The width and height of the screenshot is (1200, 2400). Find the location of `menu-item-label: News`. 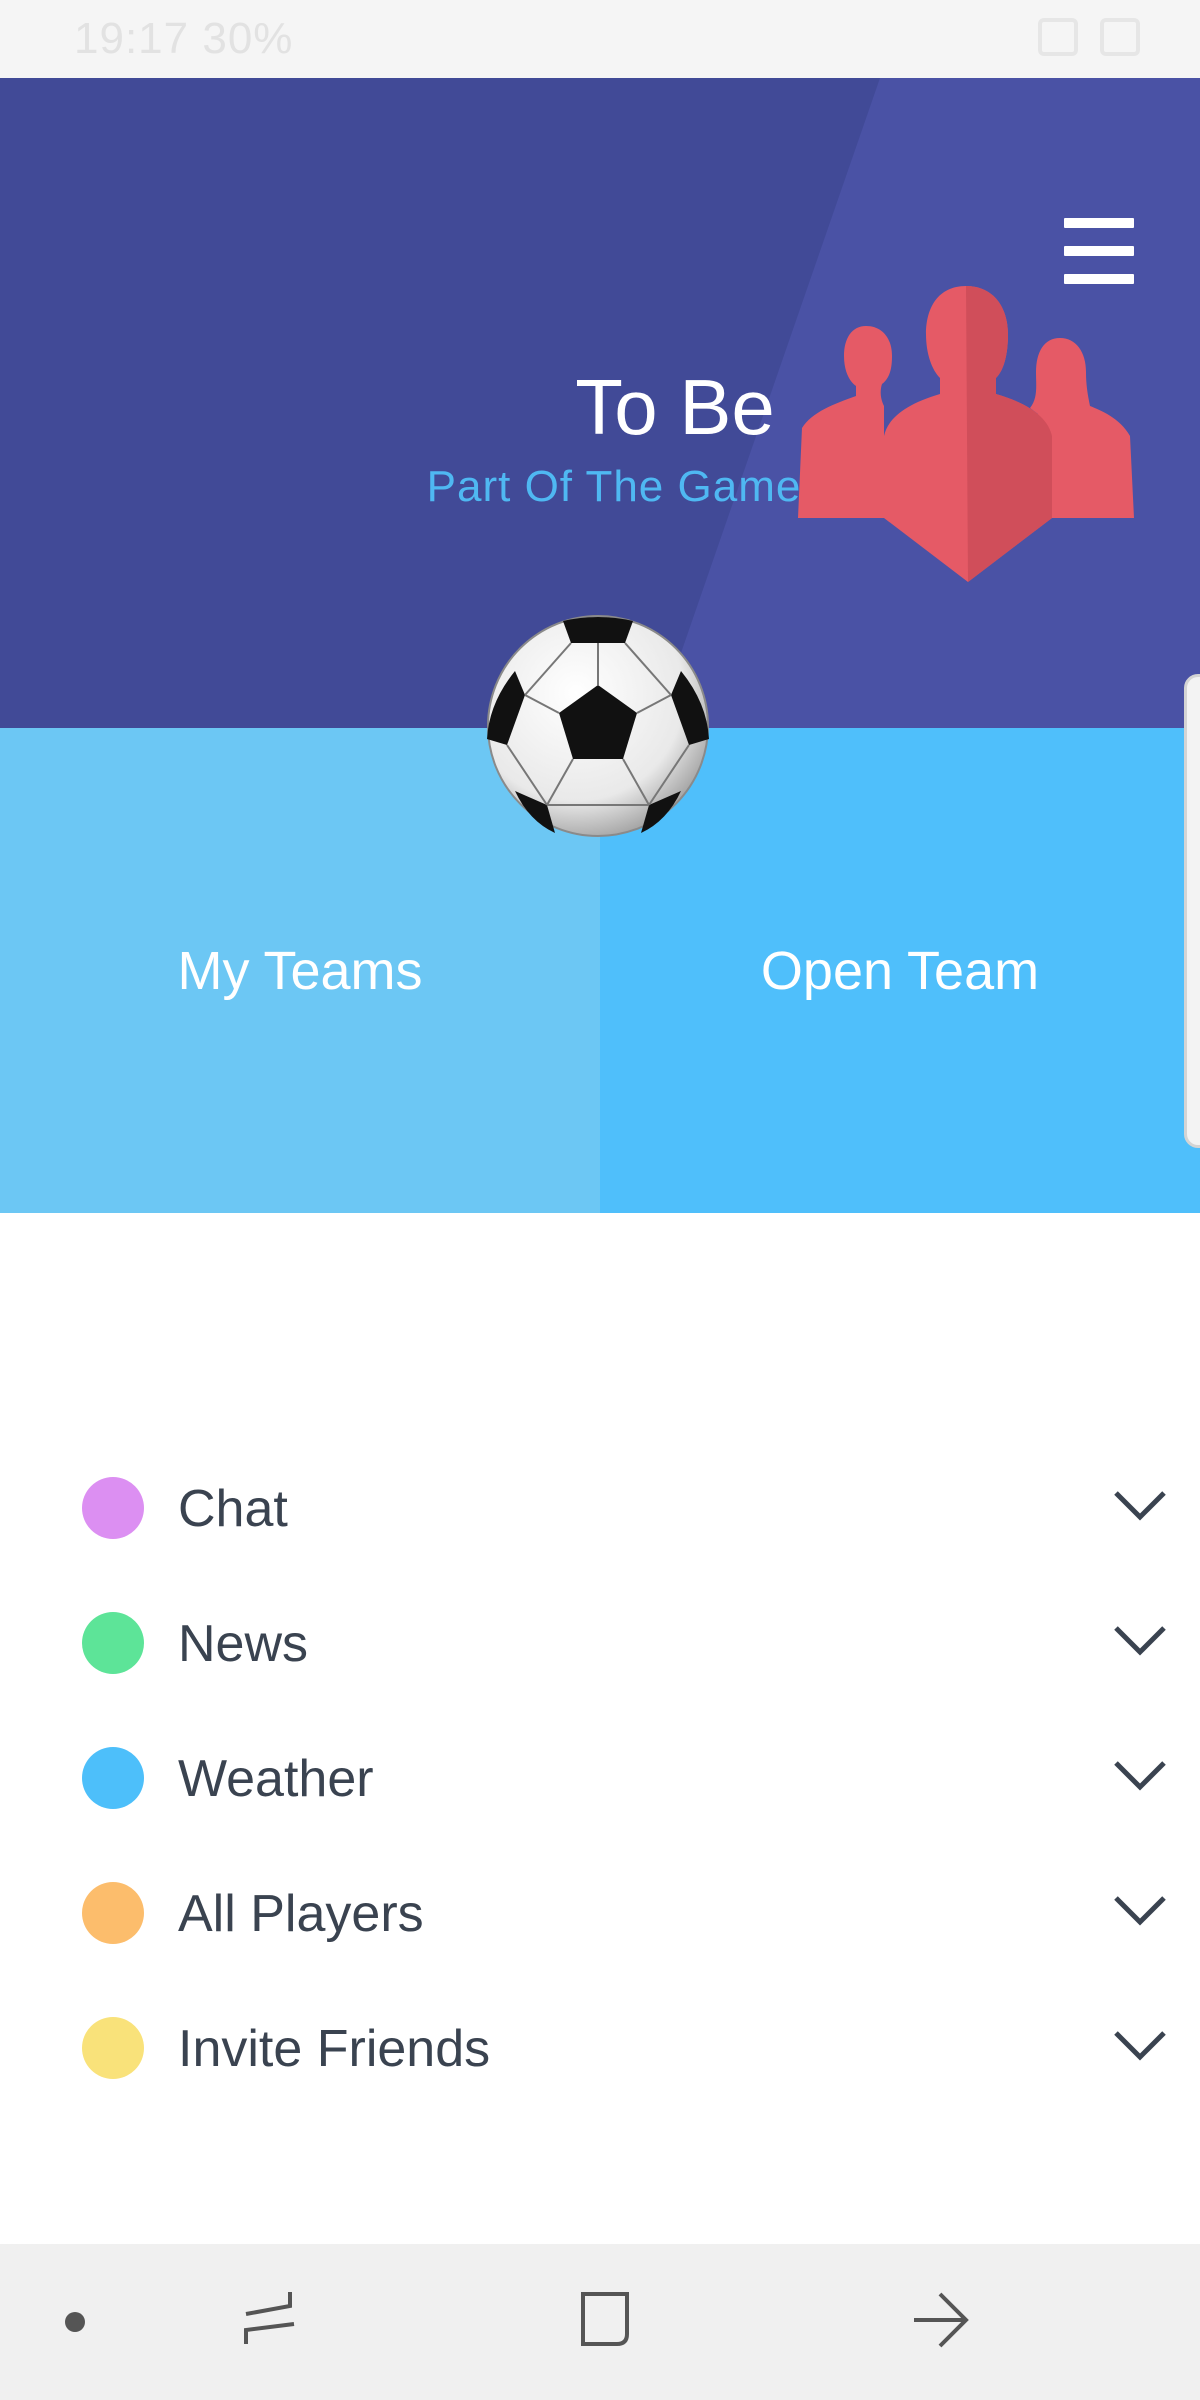

menu-item-label: News is located at coordinates (243, 1644).